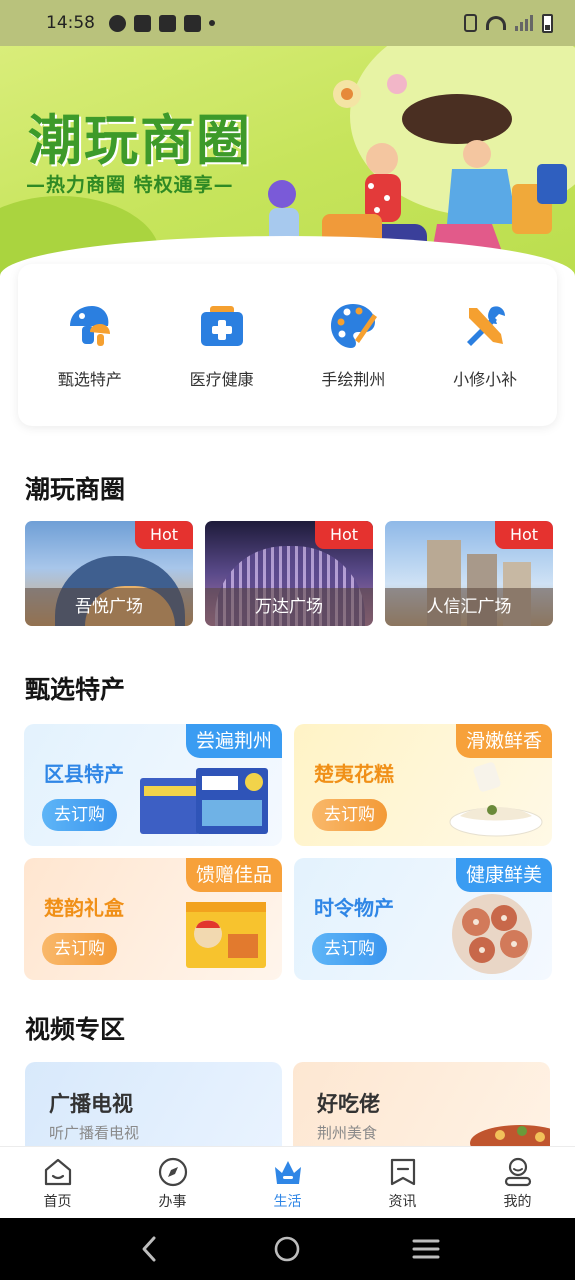 The width and height of the screenshot is (575, 1280). I want to click on home-nav-button, so click(287, 1249).